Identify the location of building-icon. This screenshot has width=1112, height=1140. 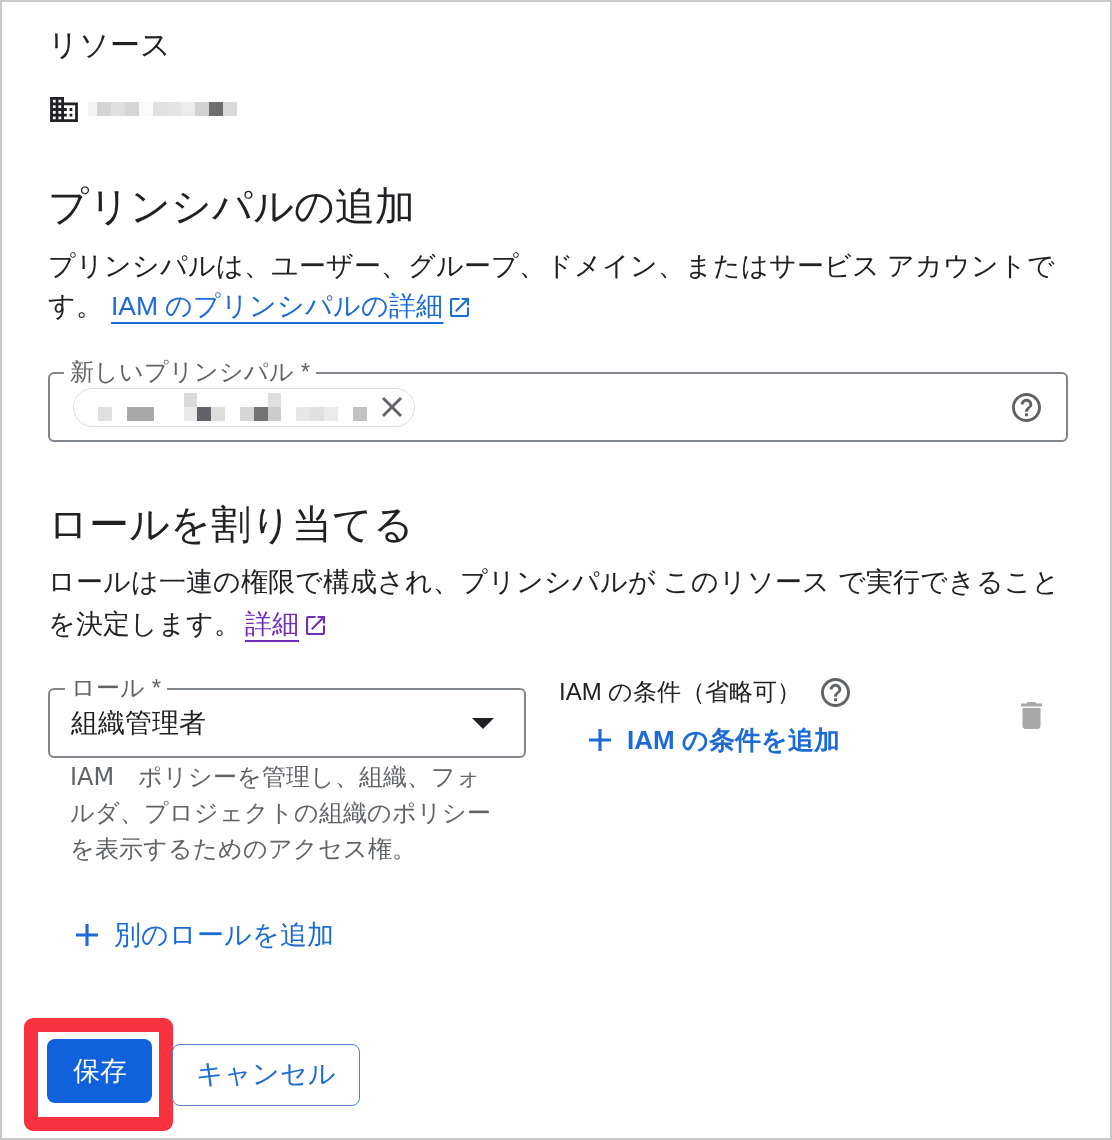
(64, 109).